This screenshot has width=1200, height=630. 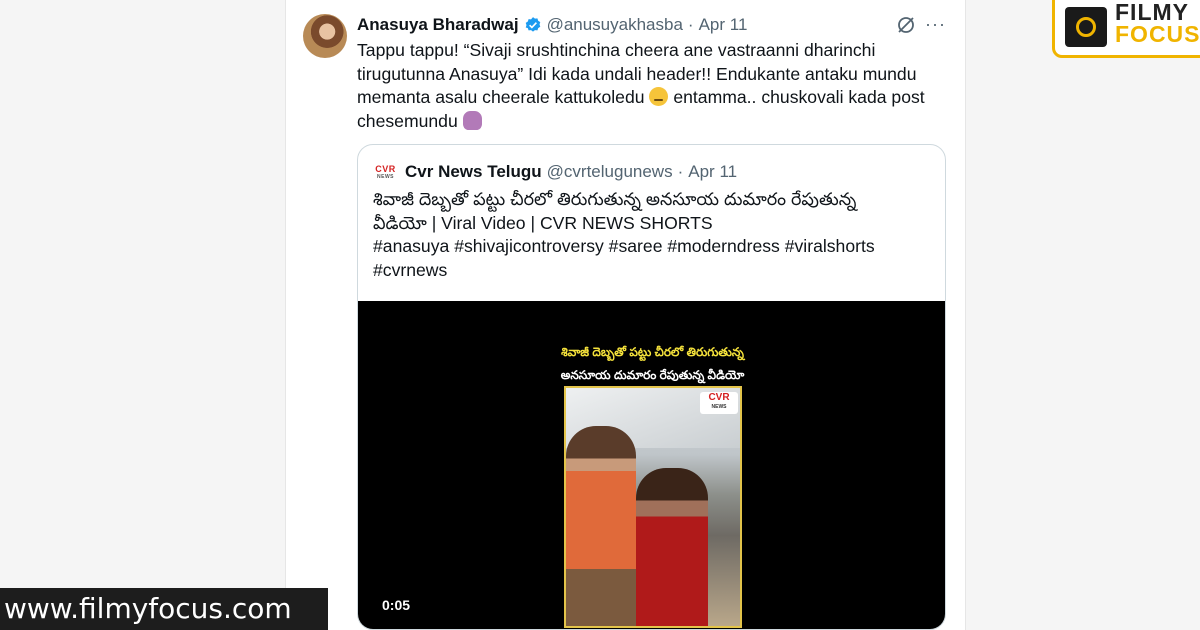 What do you see at coordinates (533, 25) in the screenshot?
I see `verified-badge-icon` at bounding box center [533, 25].